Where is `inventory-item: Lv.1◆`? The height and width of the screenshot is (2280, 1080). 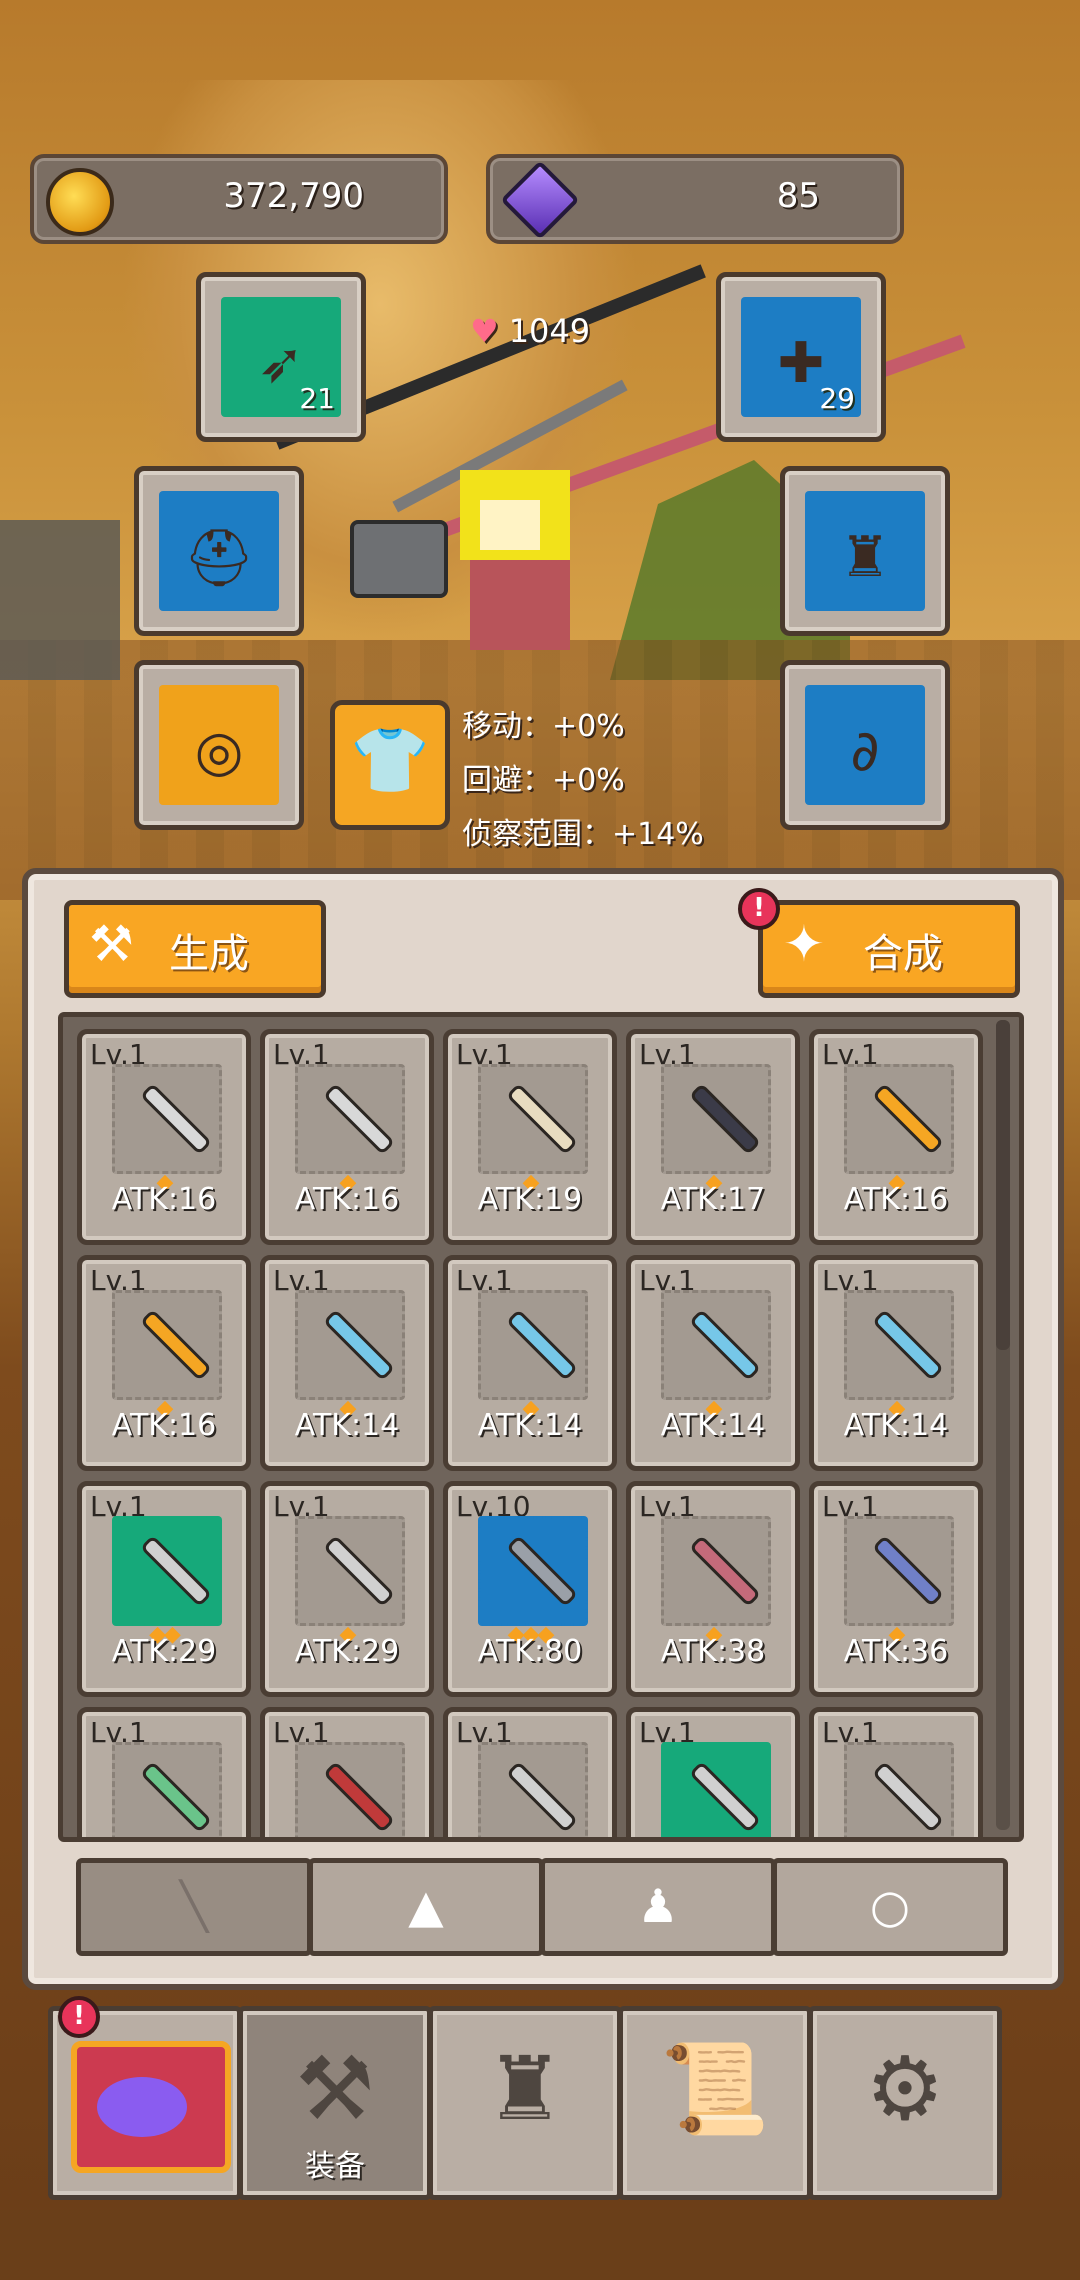 inventory-item: Lv.1◆ is located at coordinates (164, 1772).